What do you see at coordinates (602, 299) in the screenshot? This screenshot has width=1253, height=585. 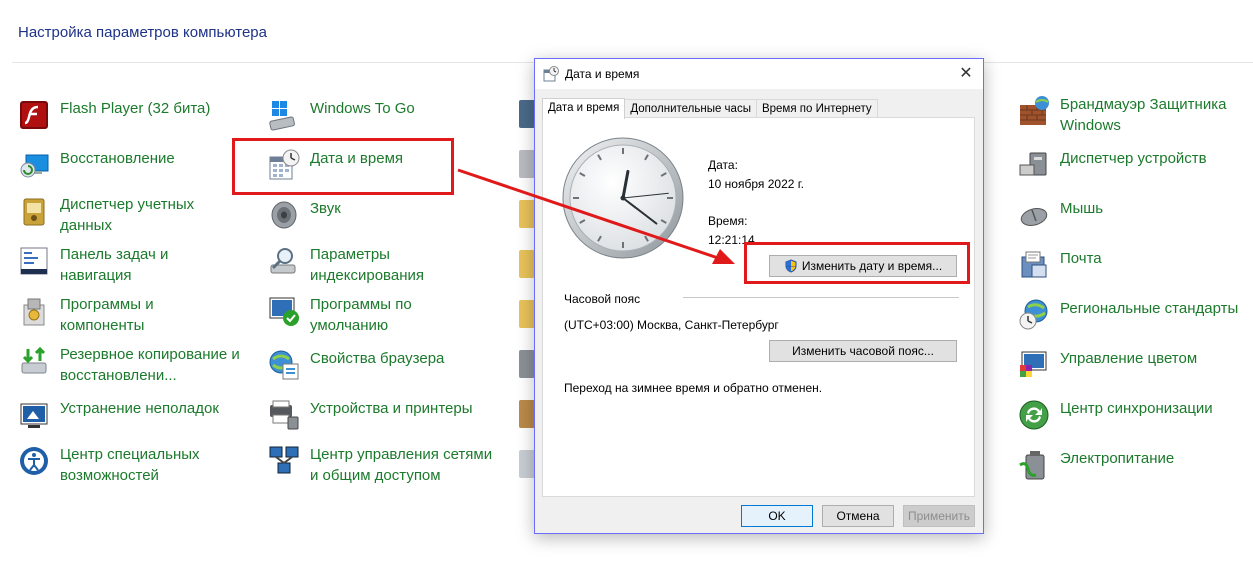 I see `timezone-label: Часовой пояс` at bounding box center [602, 299].